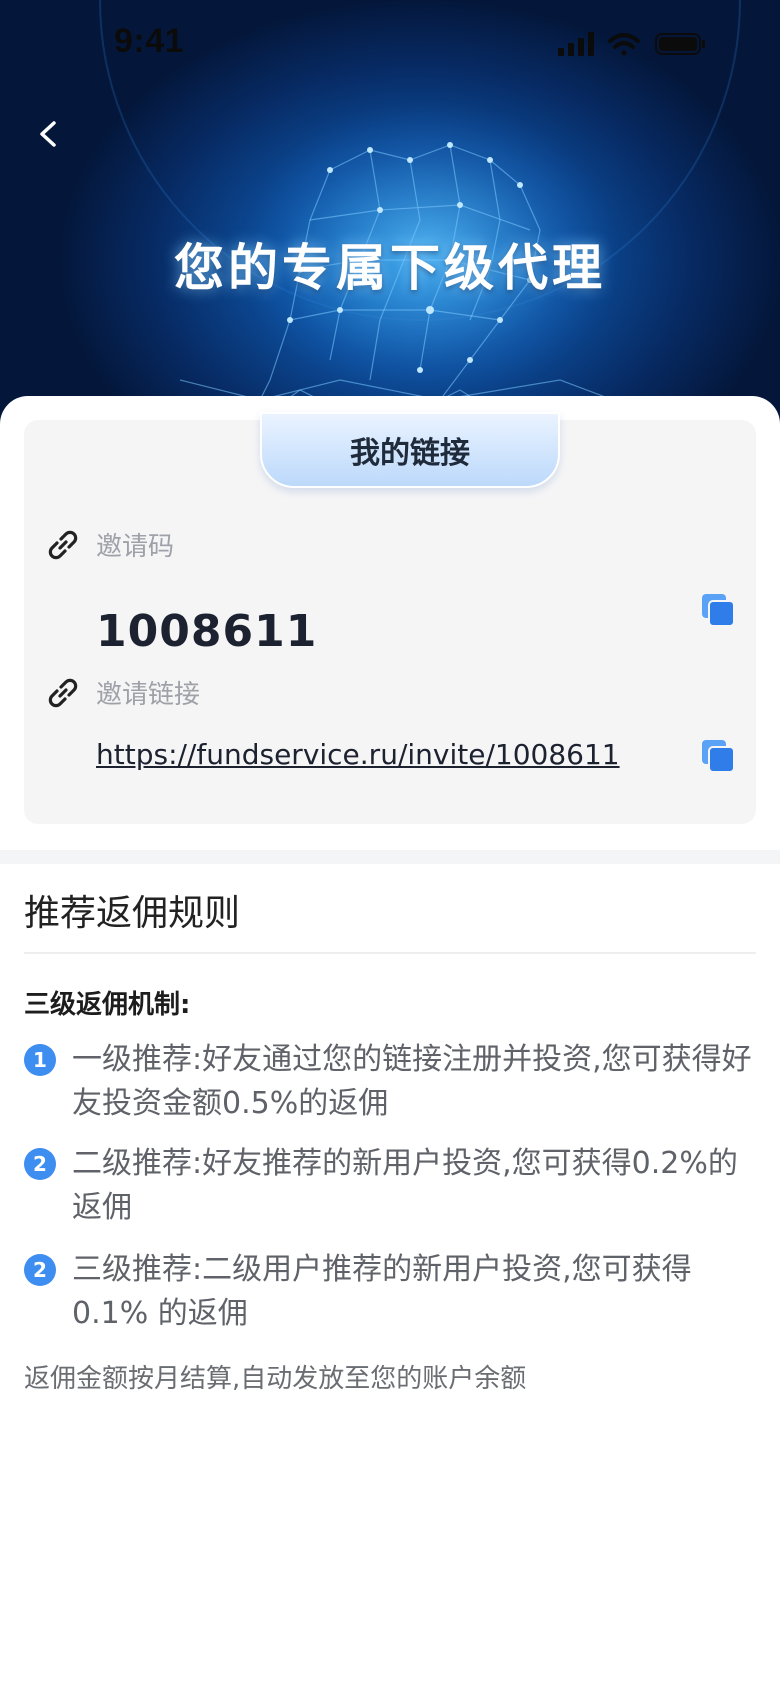  I want to click on settlement-footnote: 返佣金额按月结算,自动发放至您的账户余额, so click(275, 1379).